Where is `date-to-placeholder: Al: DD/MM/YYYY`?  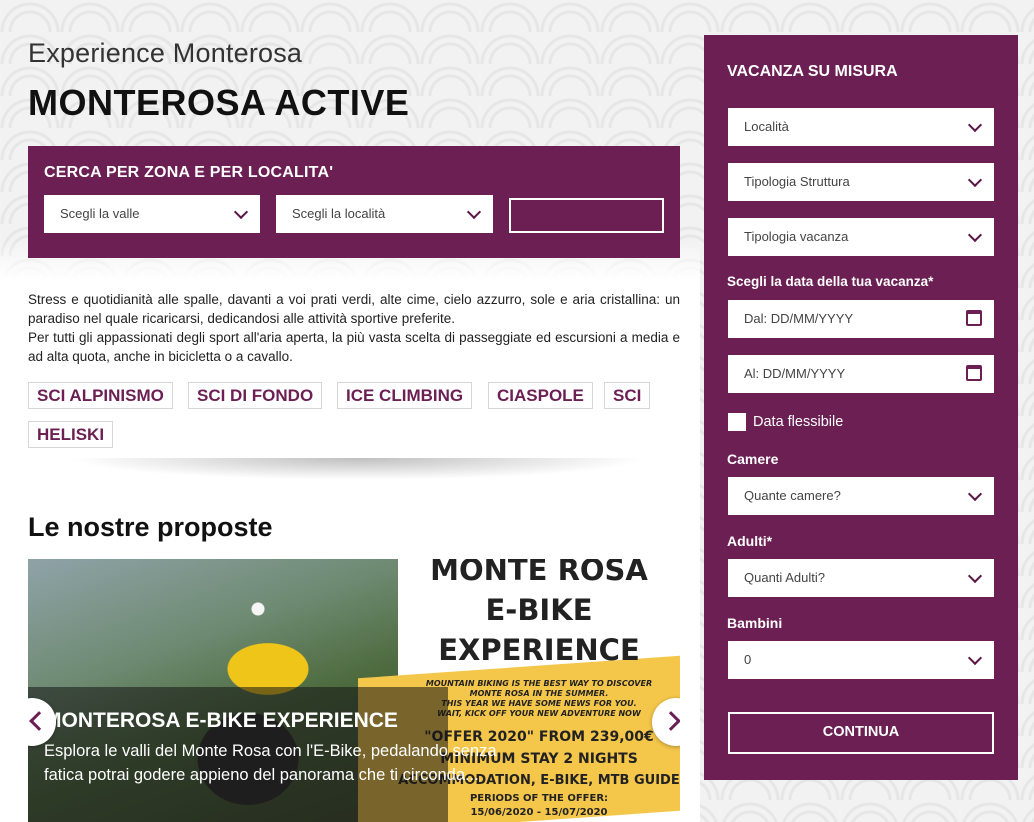 date-to-placeholder: Al: DD/MM/YYYY is located at coordinates (795, 373).